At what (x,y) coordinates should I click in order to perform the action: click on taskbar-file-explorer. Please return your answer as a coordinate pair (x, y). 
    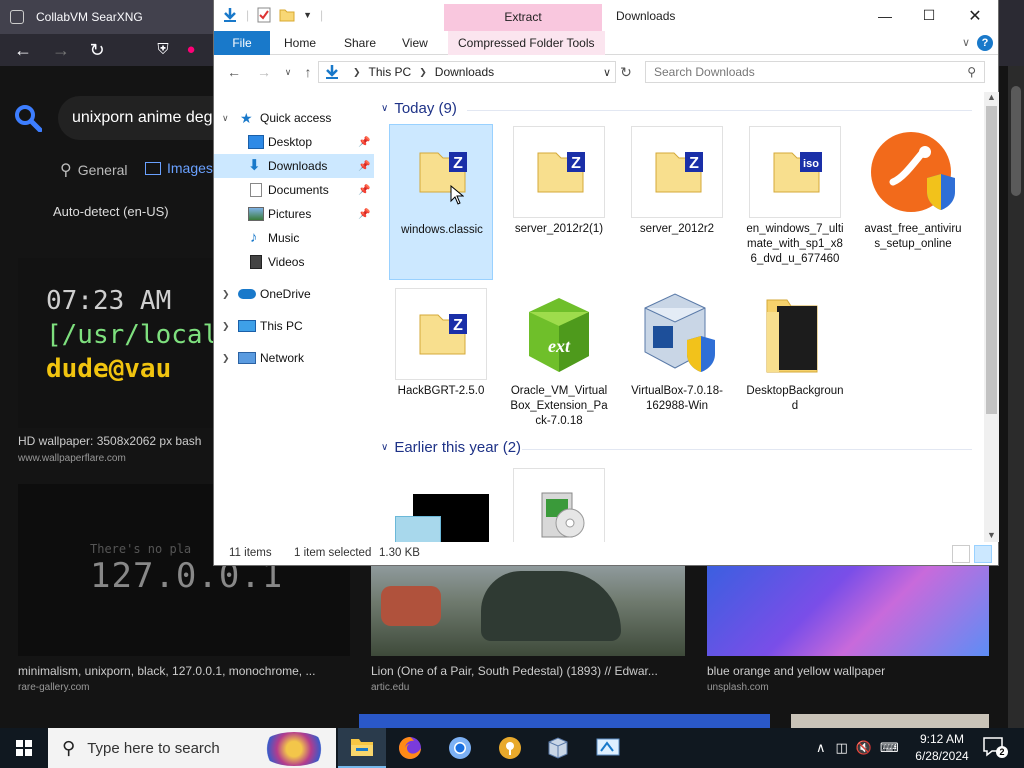
    Looking at the image, I should click on (362, 748).